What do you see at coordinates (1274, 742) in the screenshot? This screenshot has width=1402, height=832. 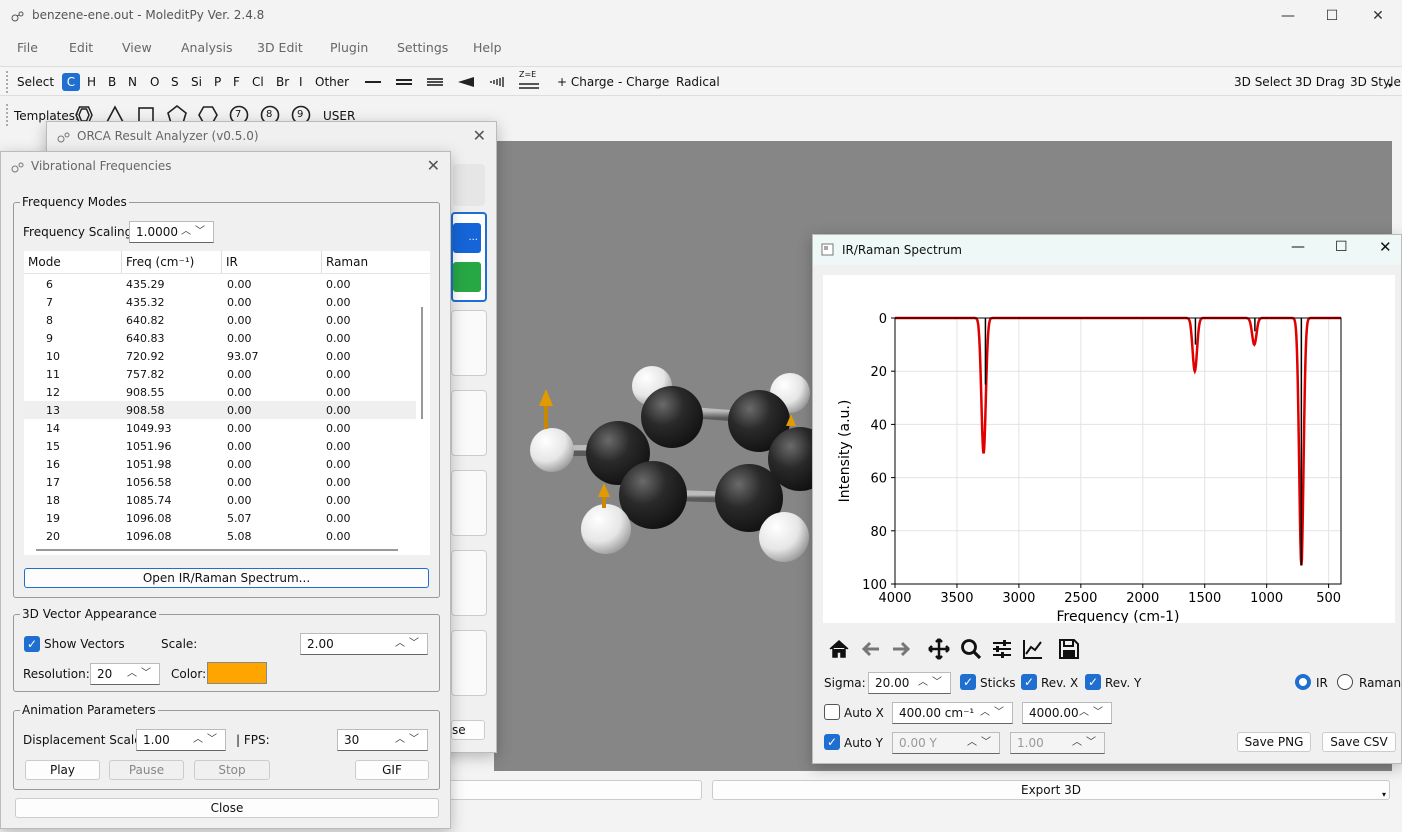 I see `save-png-button: Save PNG` at bounding box center [1274, 742].